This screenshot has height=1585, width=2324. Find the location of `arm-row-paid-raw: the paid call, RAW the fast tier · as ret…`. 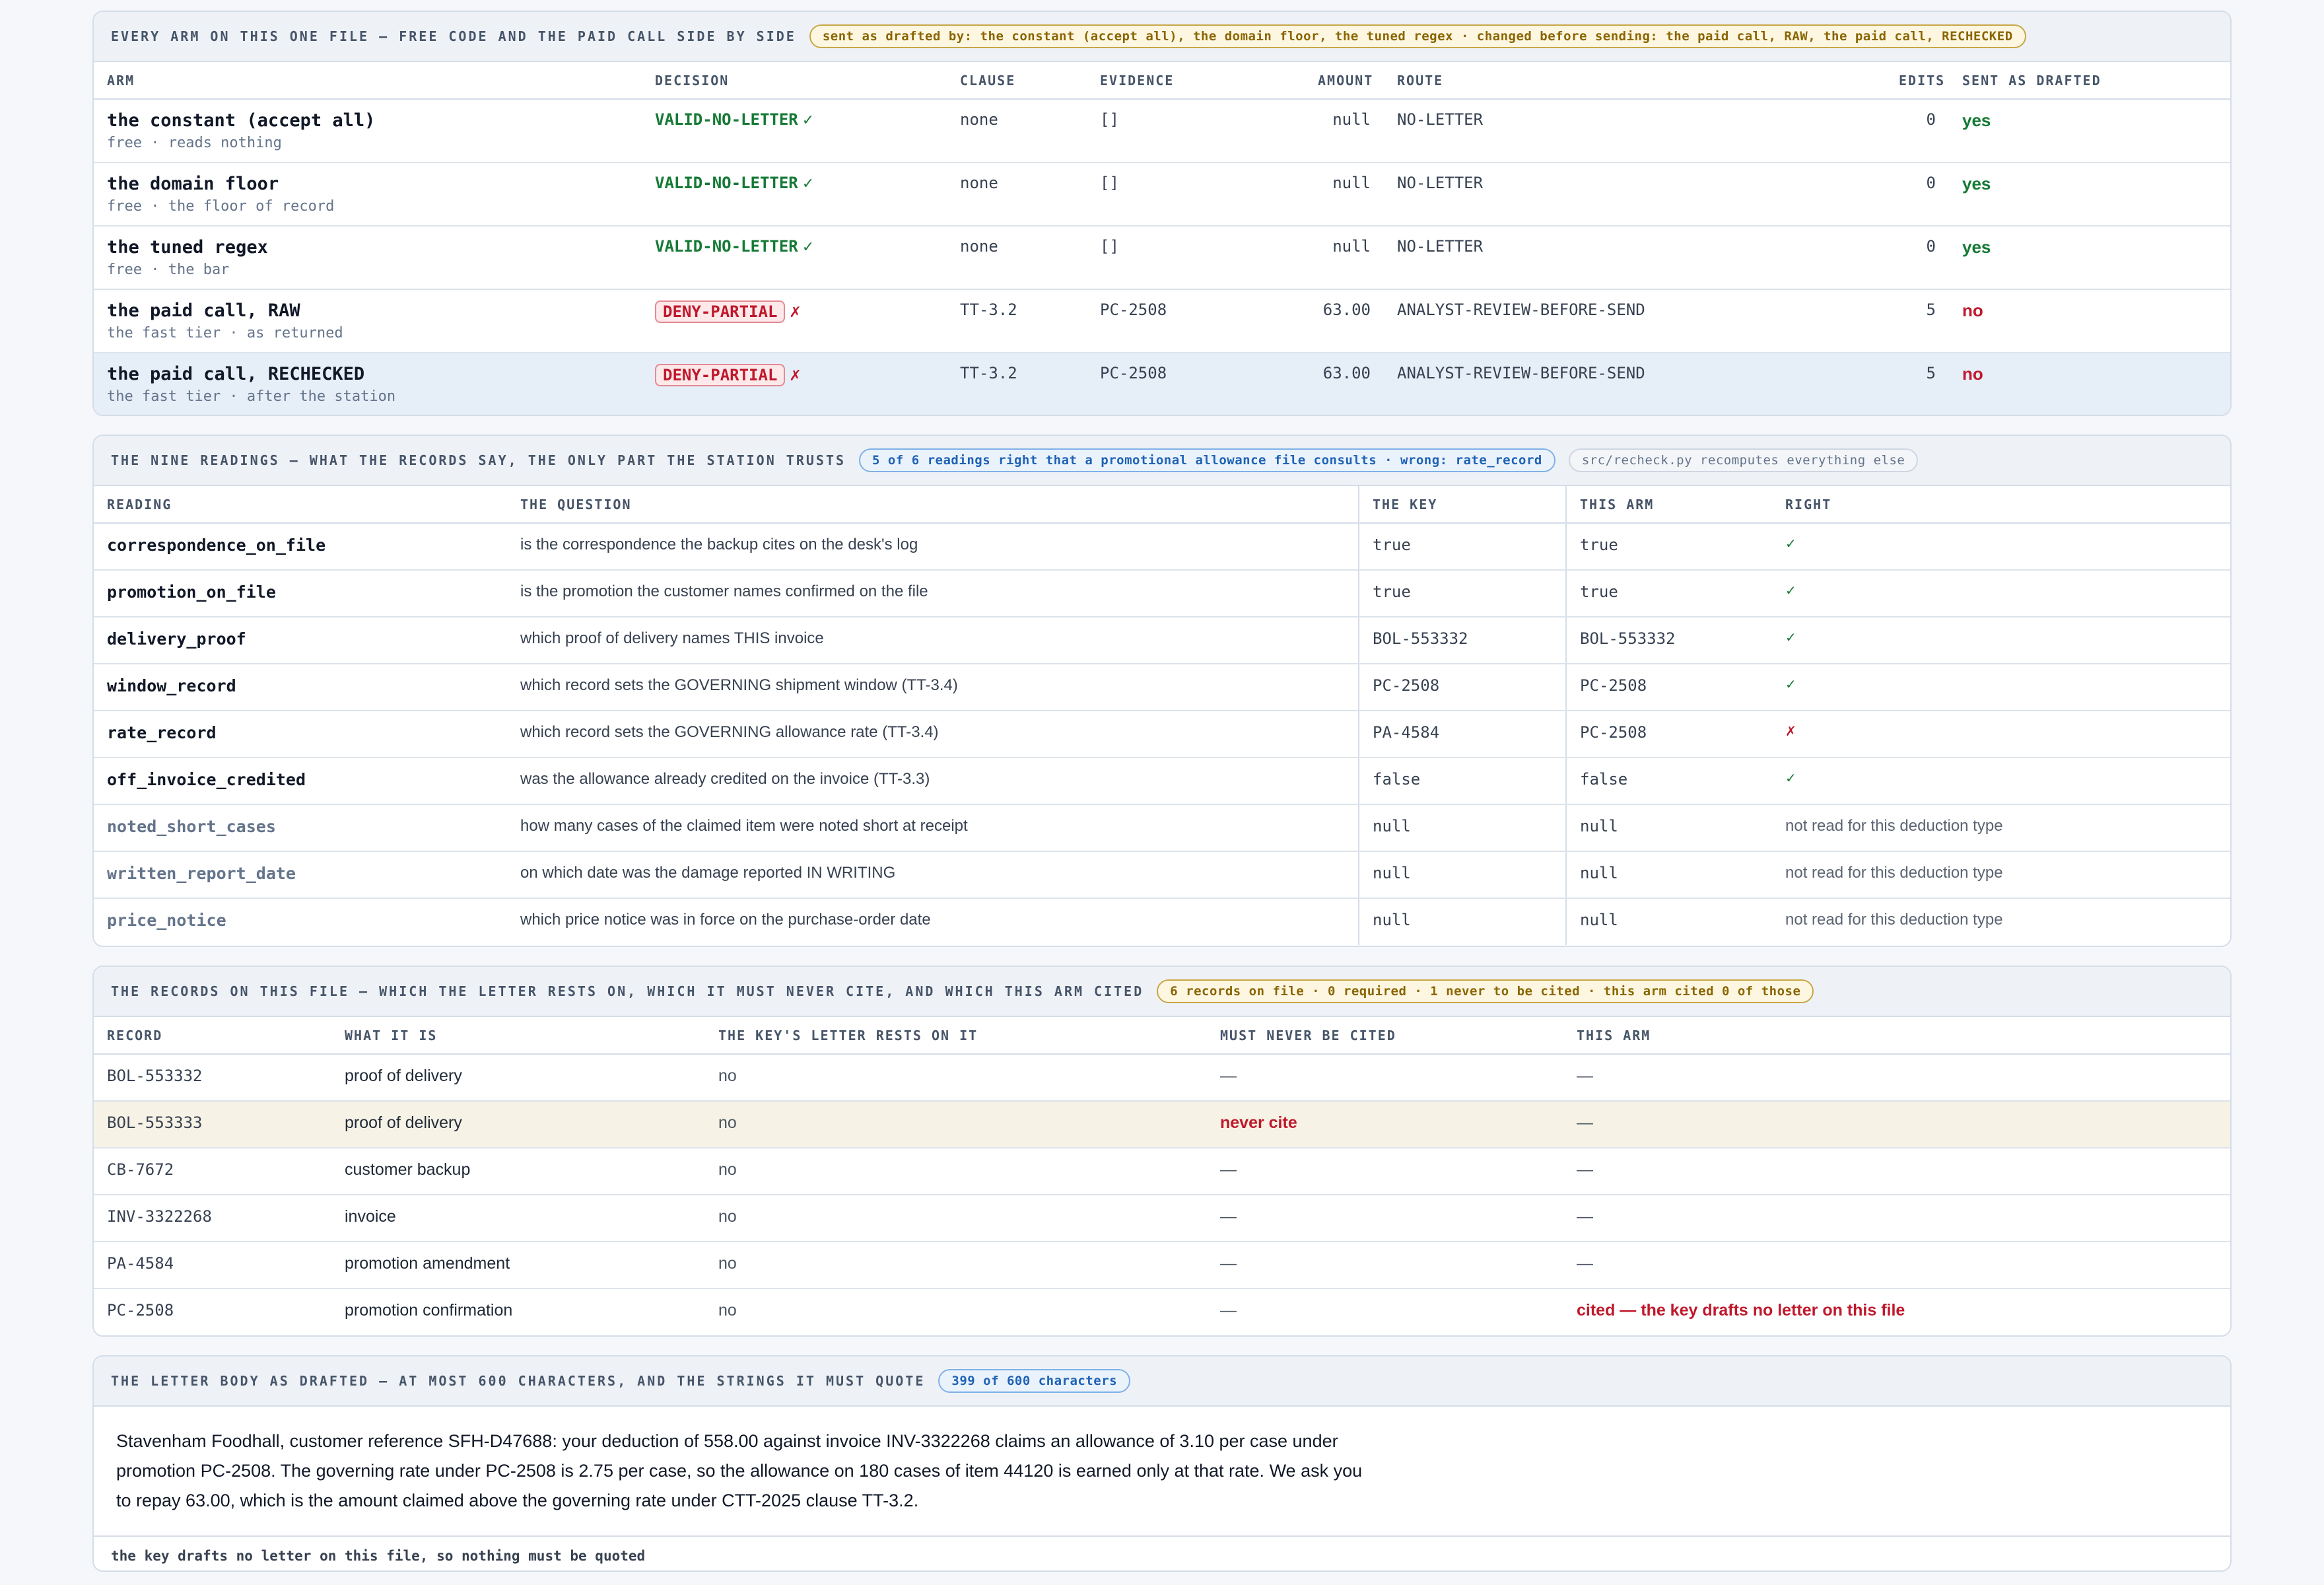

arm-row-paid-raw: the paid call, RAW the fast tier · as ret… is located at coordinates (1162, 321).